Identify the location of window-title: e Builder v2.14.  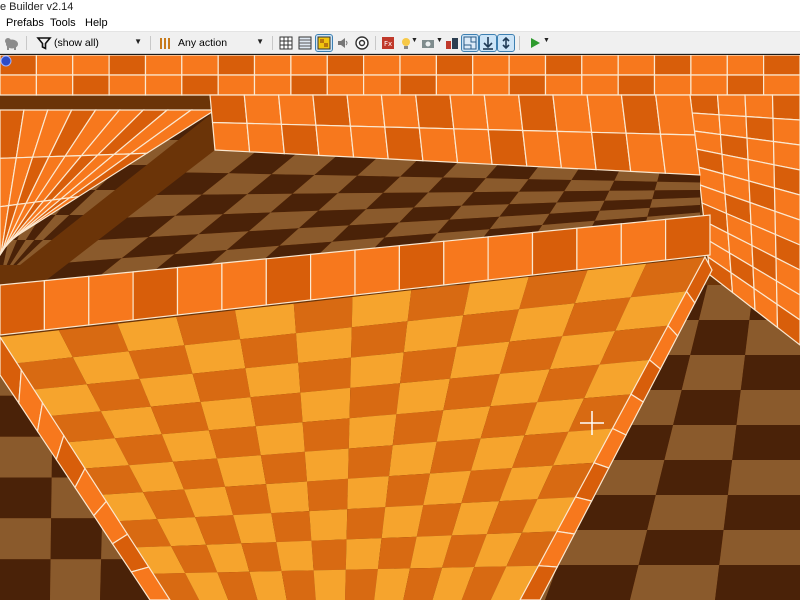
(37, 7).